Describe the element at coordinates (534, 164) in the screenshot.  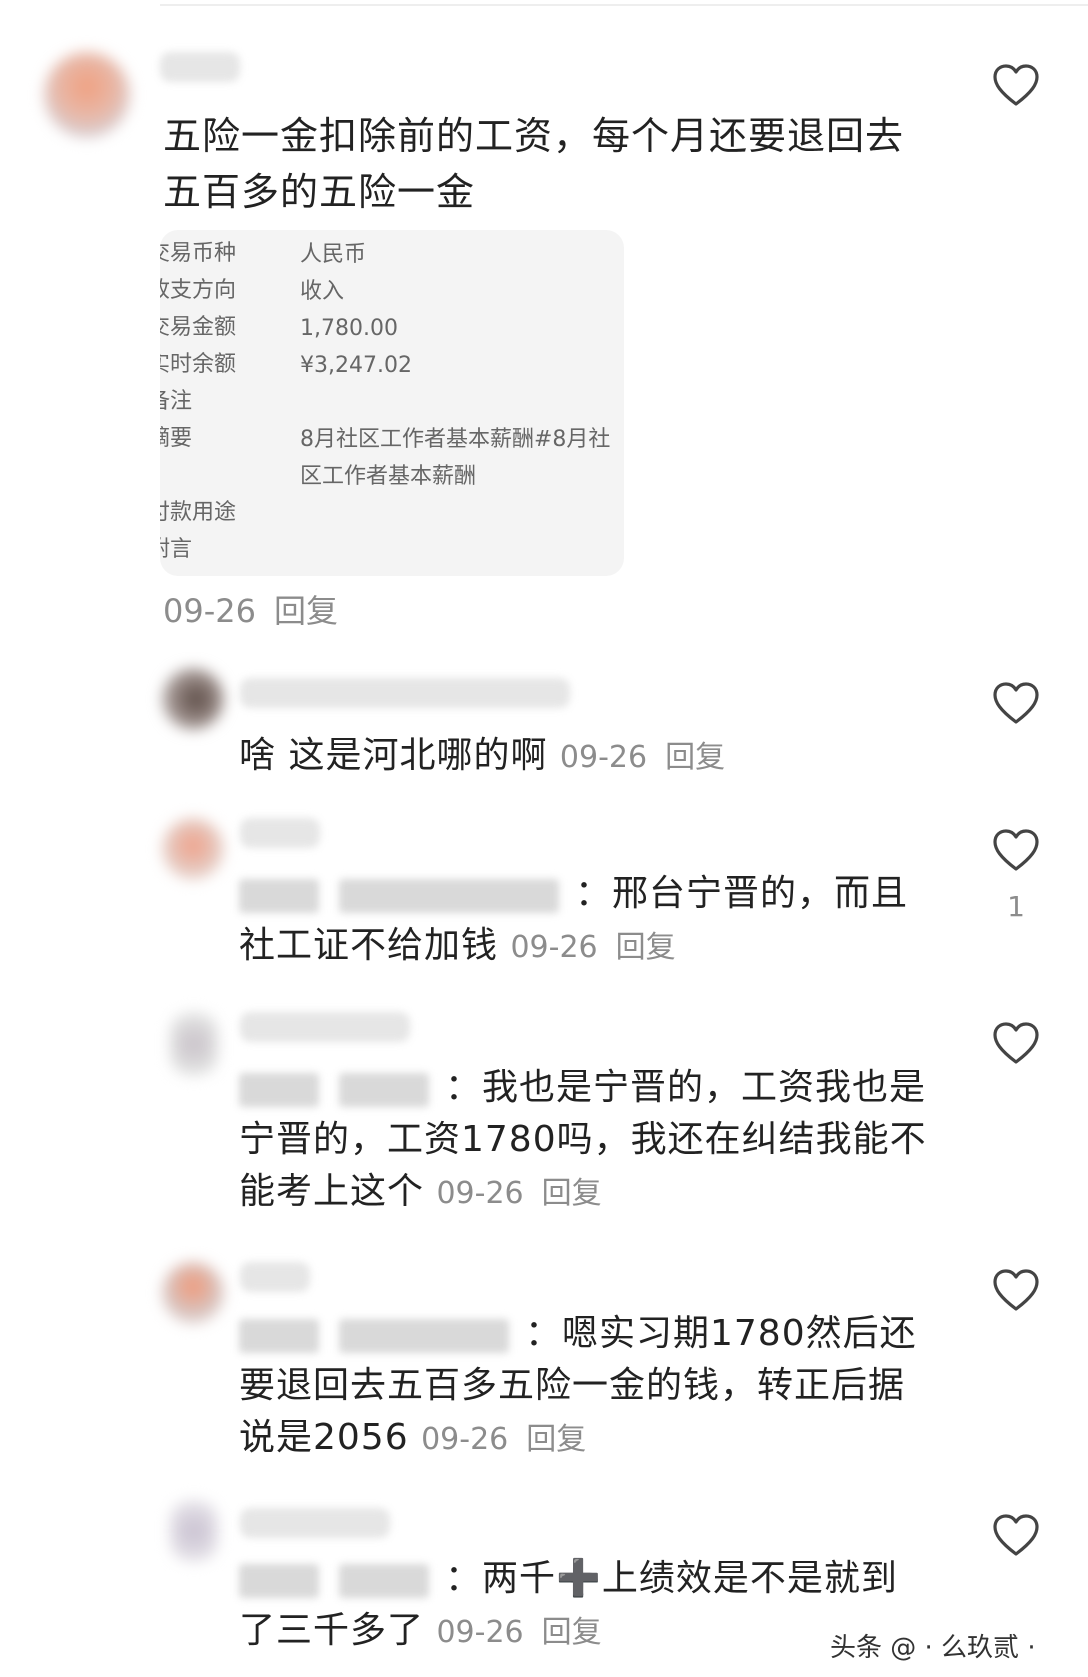
I see `comment-text: 五险一金扣除前的工资，每个月还要退回去五百多的五险一金` at that location.